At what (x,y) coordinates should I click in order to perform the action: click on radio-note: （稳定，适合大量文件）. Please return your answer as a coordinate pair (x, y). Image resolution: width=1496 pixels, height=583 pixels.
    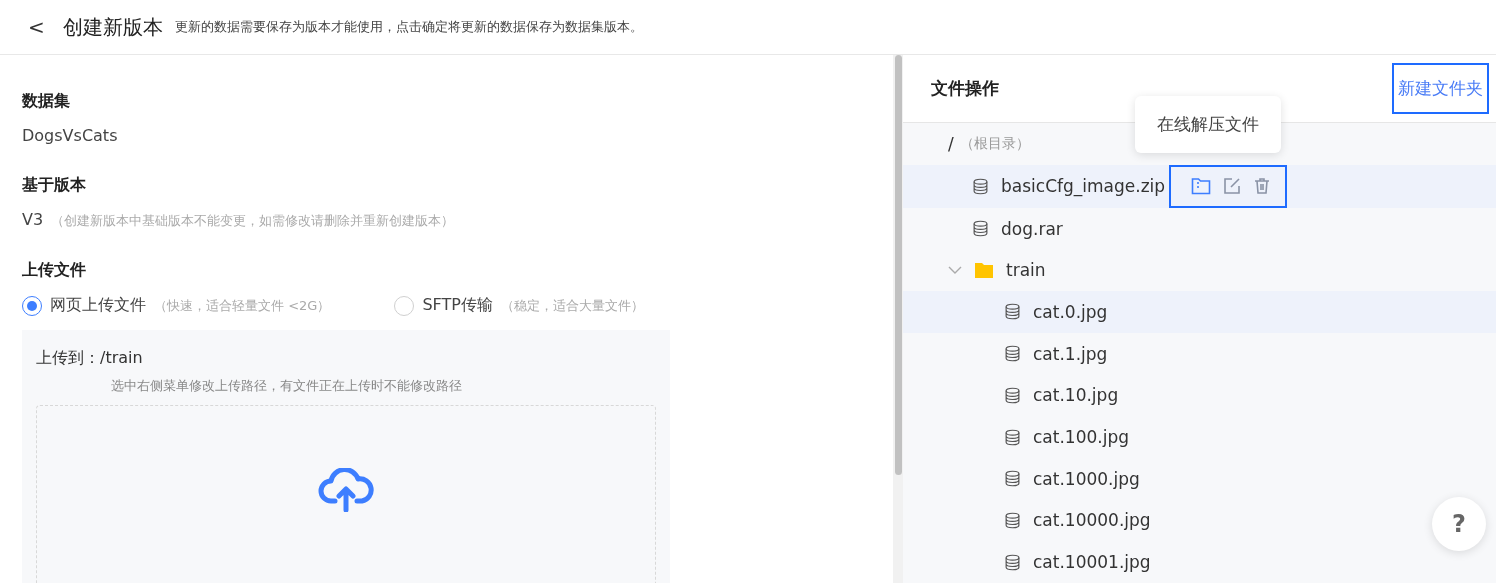
    Looking at the image, I should click on (572, 305).